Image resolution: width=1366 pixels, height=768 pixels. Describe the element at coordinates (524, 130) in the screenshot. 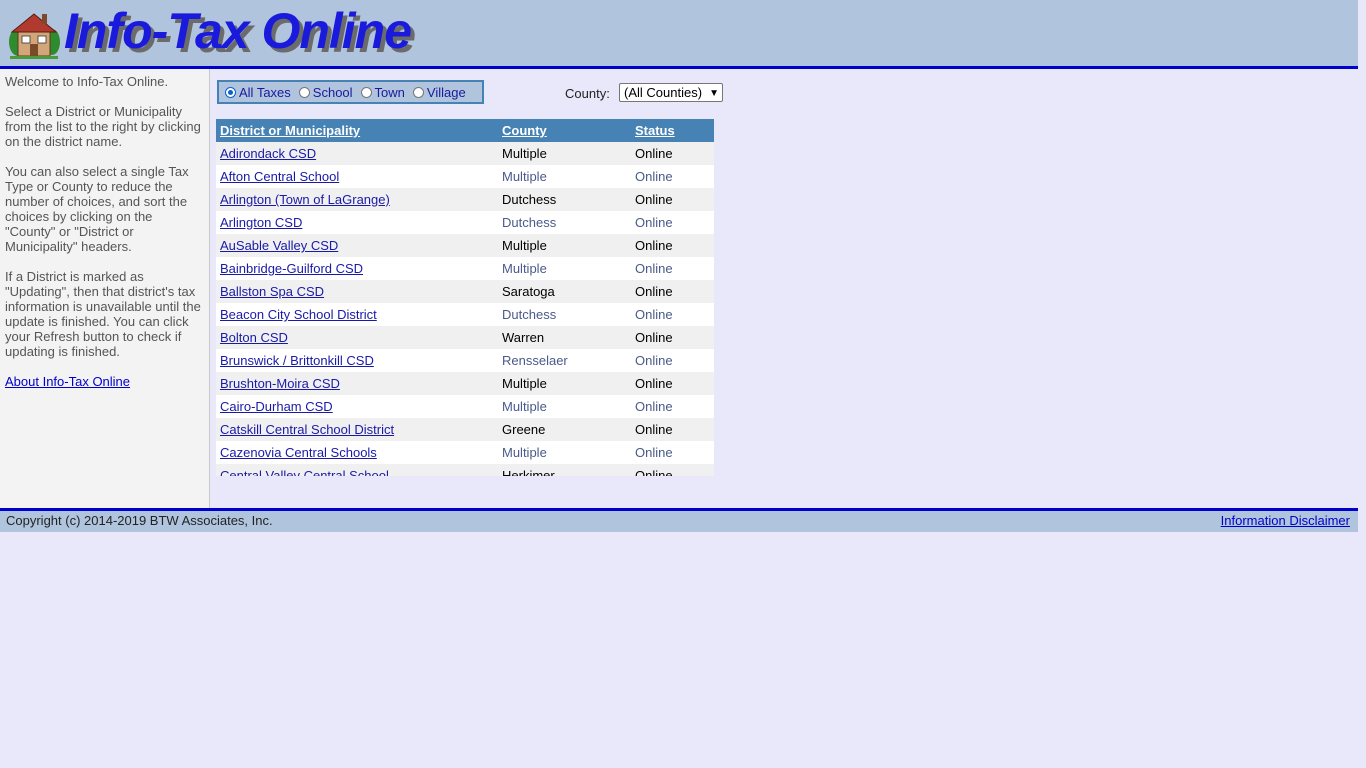

I see `header-county: County` at that location.